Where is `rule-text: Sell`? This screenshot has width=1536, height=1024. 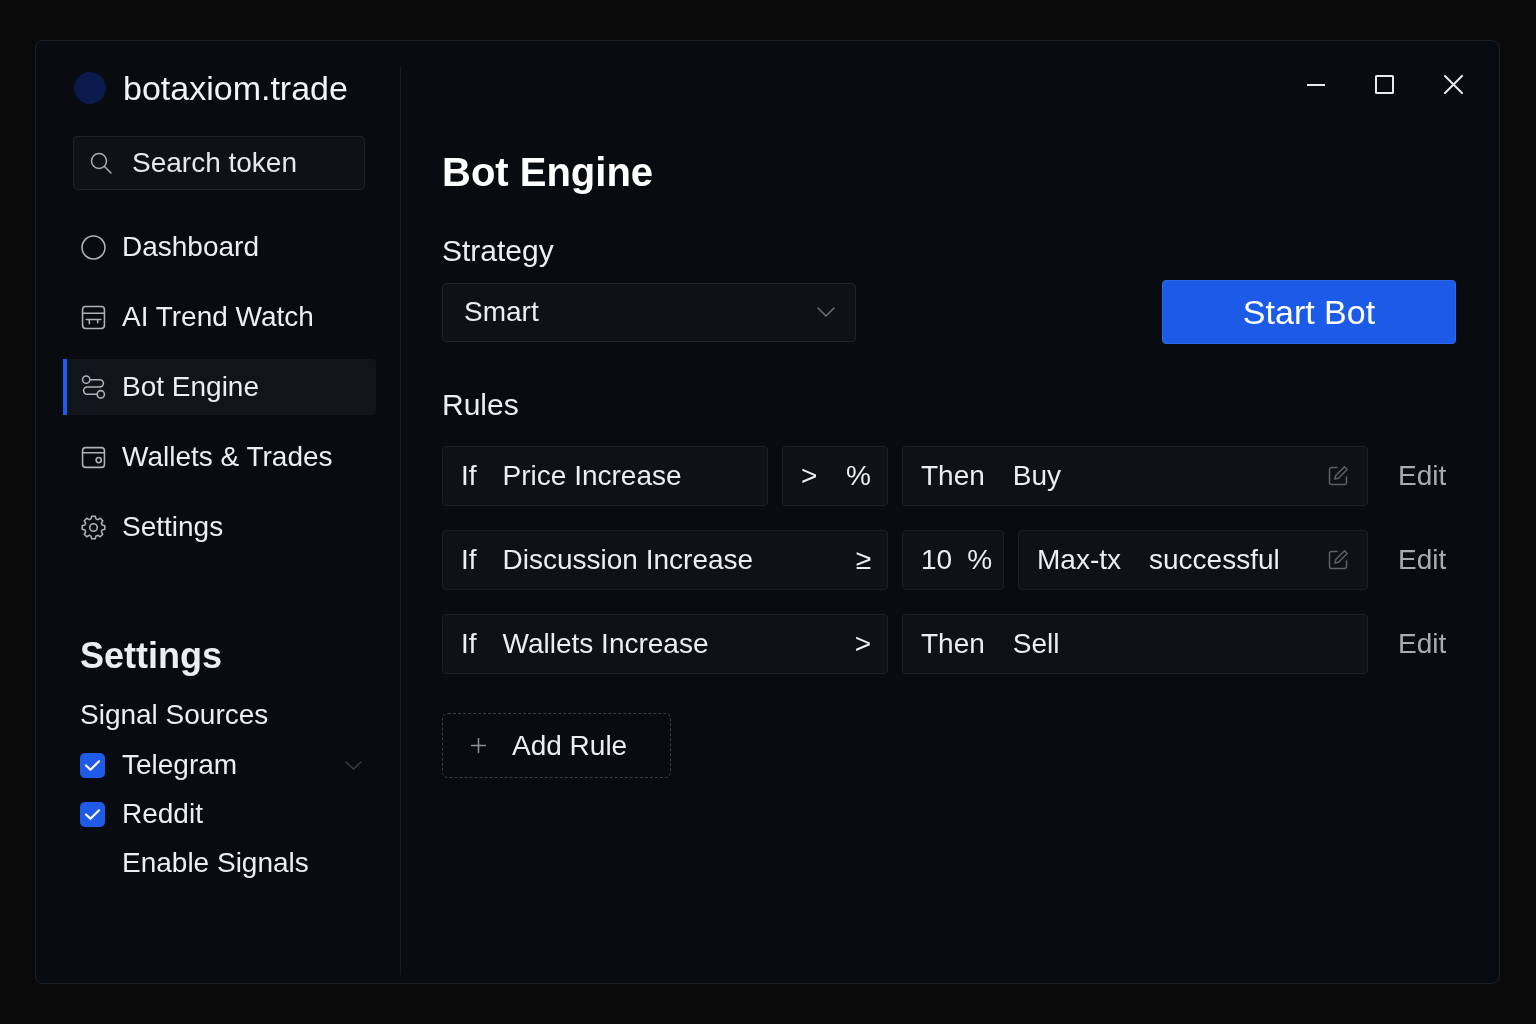 rule-text: Sell is located at coordinates (1036, 644).